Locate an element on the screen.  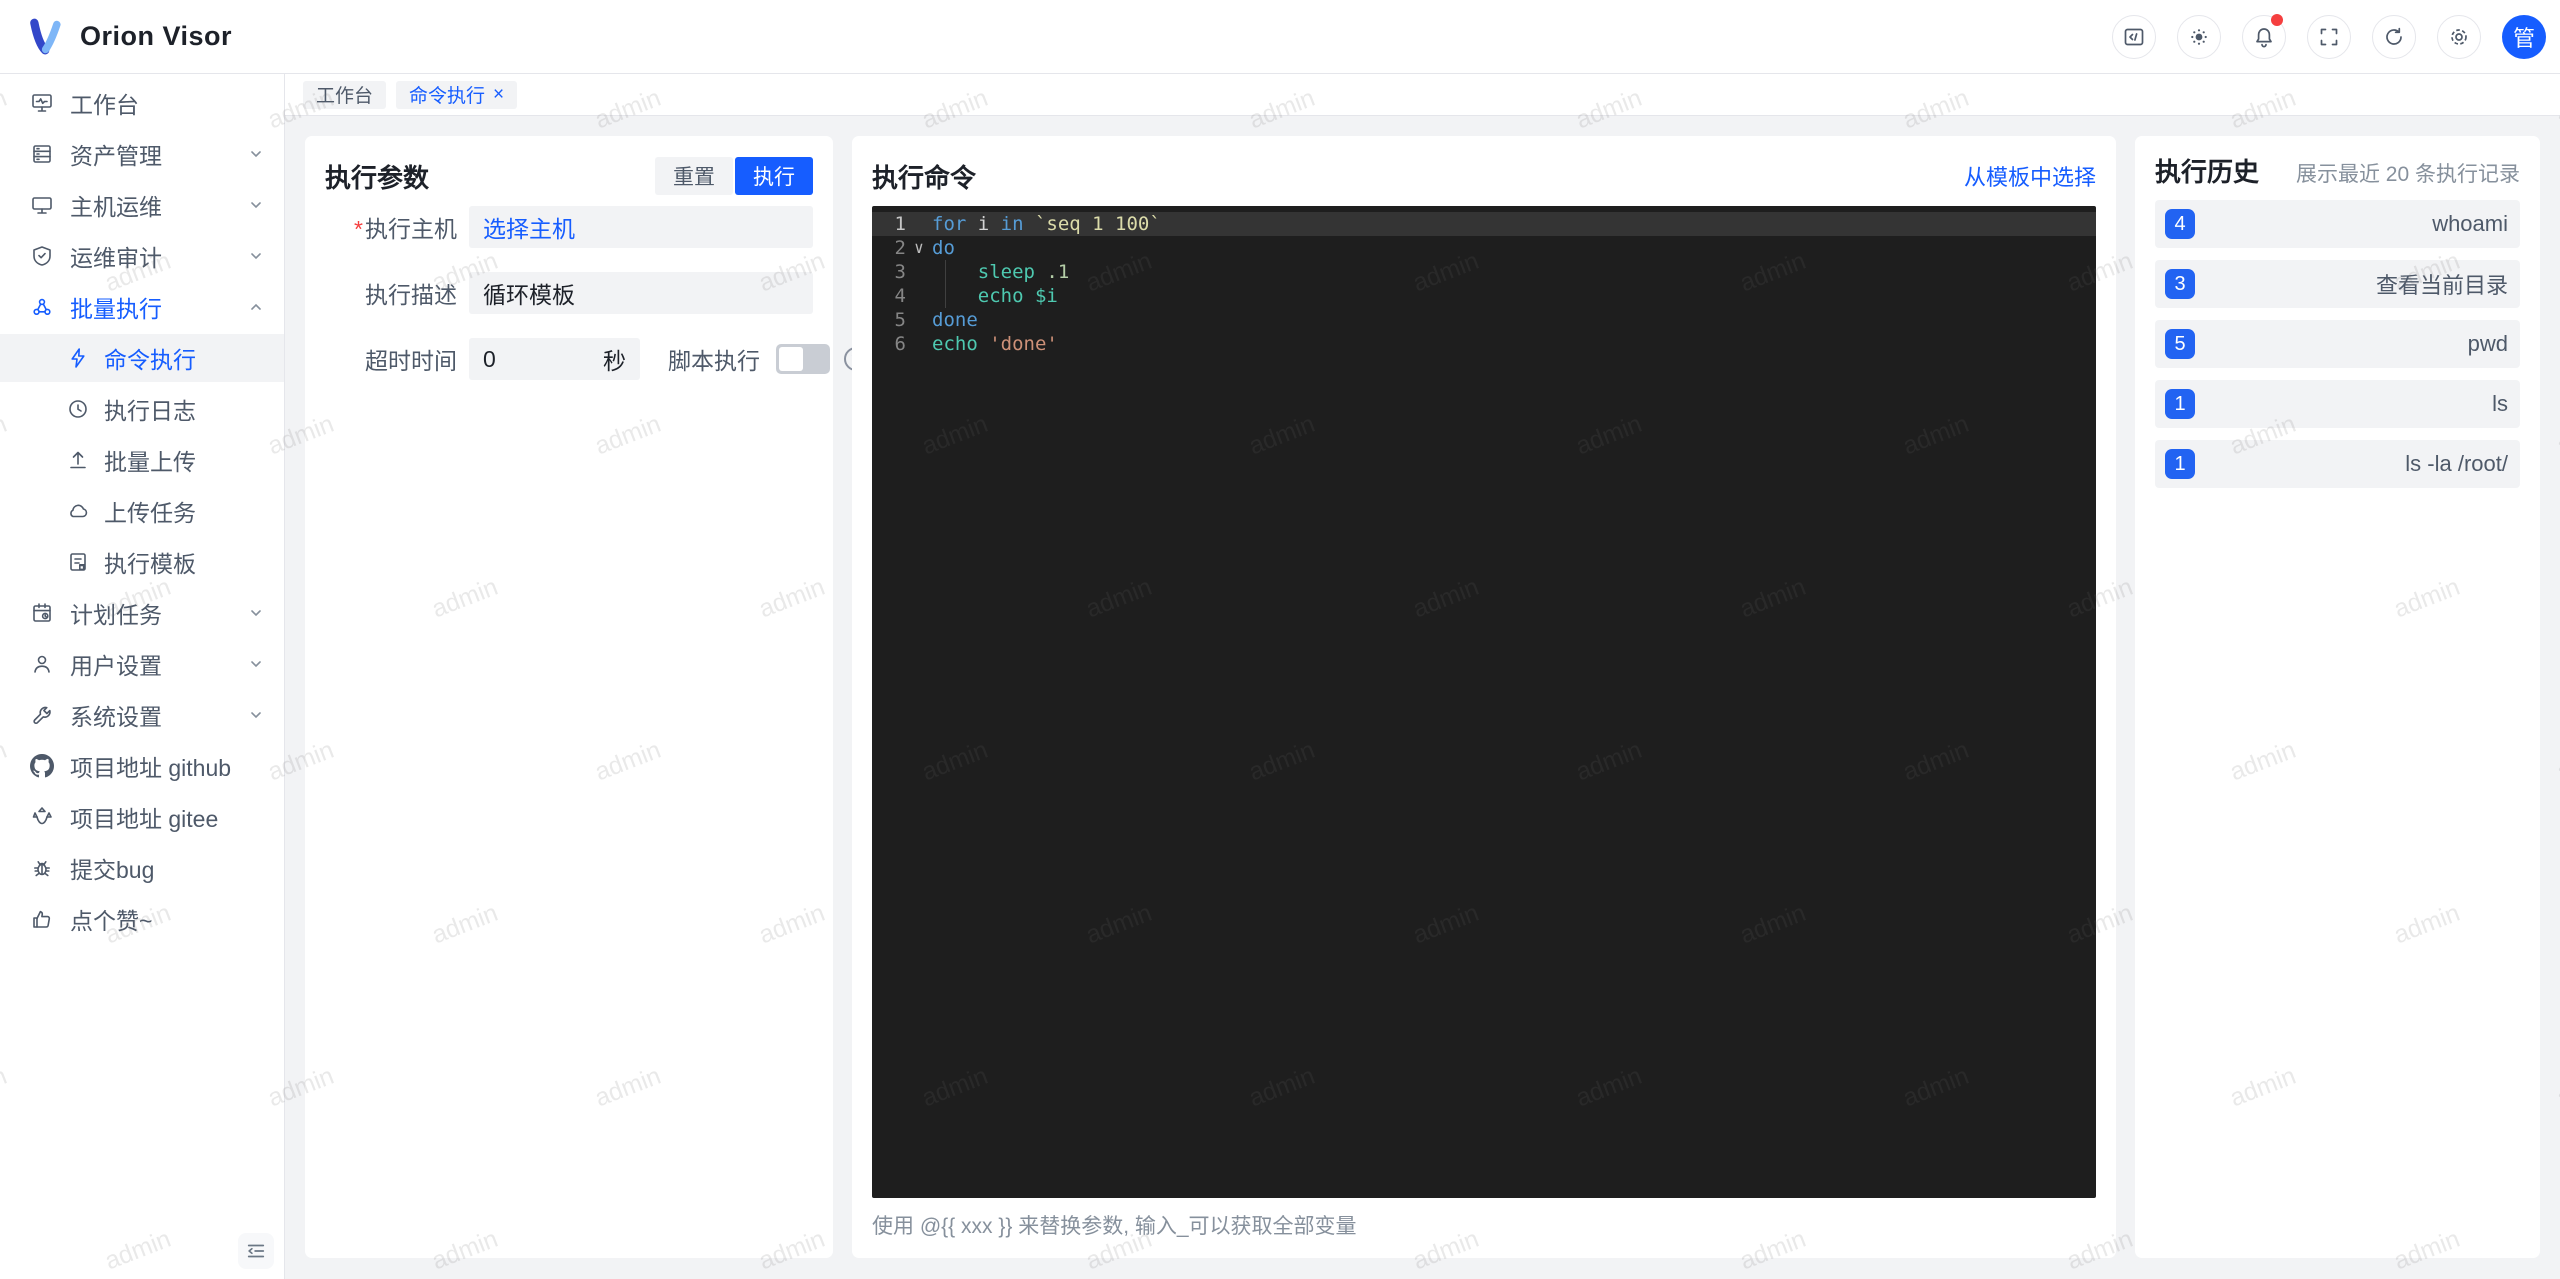
execute-button: 执行 is located at coordinates (774, 176).